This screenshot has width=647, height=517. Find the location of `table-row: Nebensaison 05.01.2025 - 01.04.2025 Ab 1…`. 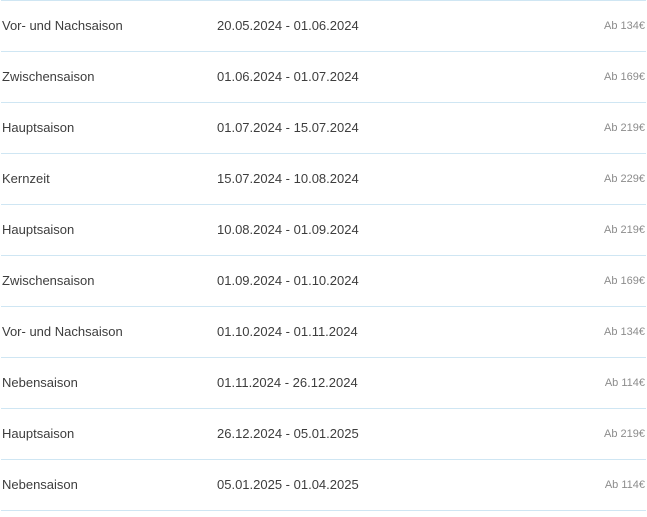

table-row: Nebensaison 05.01.2025 - 01.04.2025 Ab 1… is located at coordinates (323, 485).